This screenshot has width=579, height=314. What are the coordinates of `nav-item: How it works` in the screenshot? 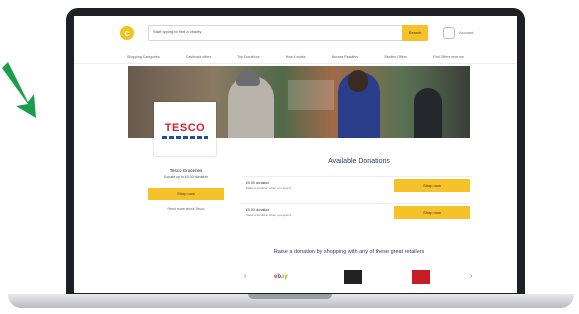 It's located at (296, 57).